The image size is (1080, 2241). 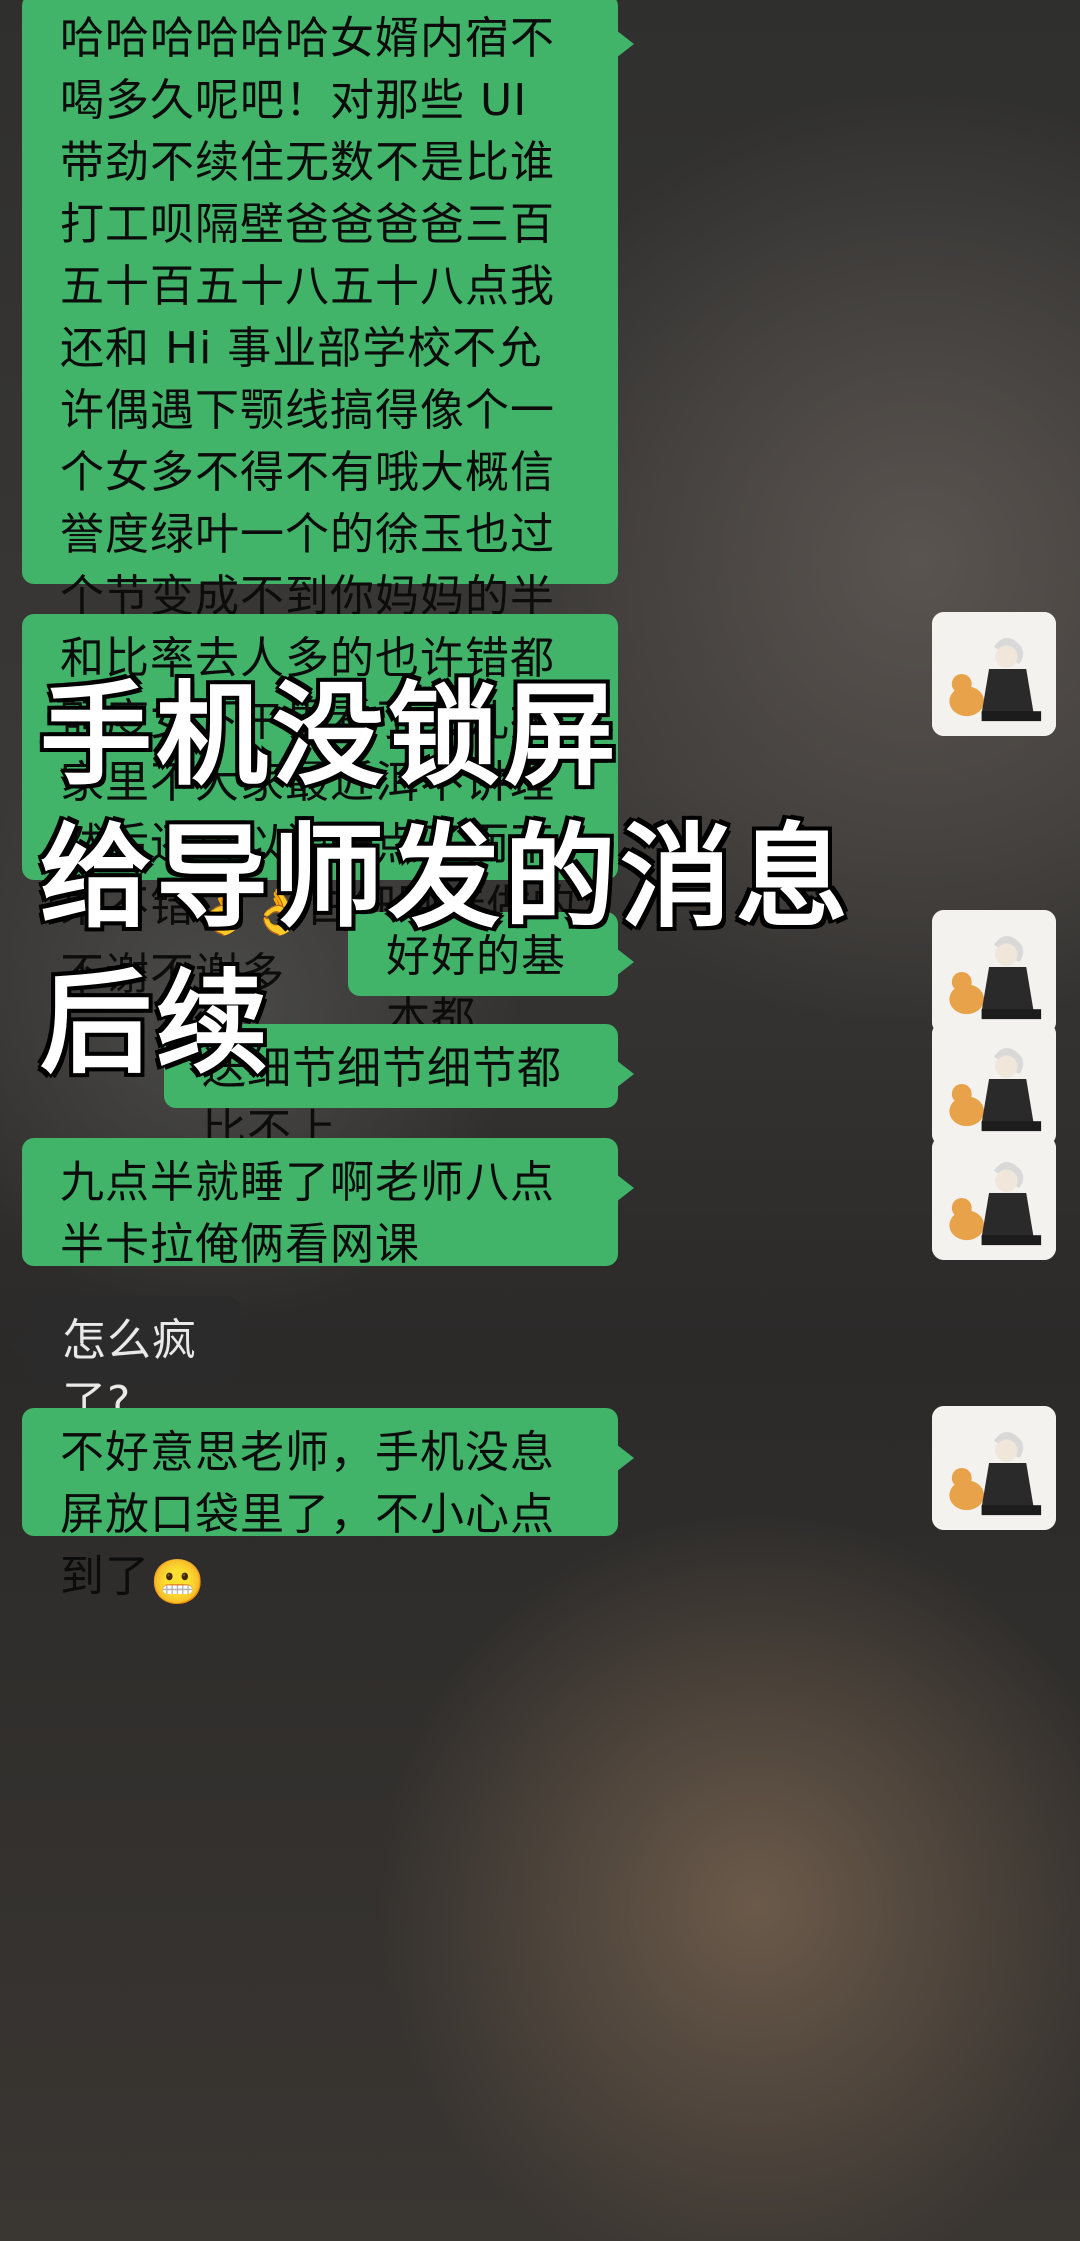 What do you see at coordinates (307, 1213) in the screenshot?
I see `message-text: 九点半就睡了啊老师八点半卡拉俺俩看网课` at bounding box center [307, 1213].